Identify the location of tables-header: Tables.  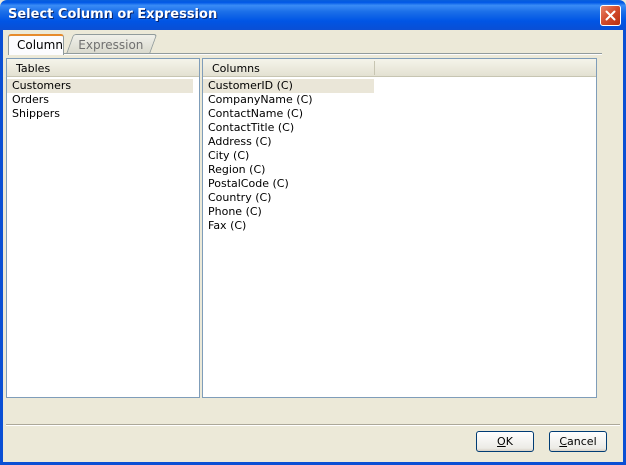
(103, 68).